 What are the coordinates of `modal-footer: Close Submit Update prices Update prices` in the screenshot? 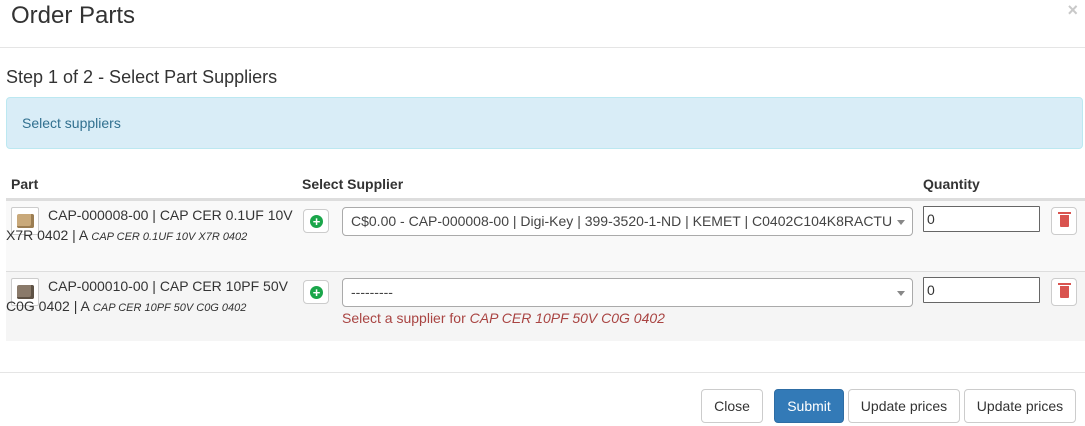 It's located at (542, 399).